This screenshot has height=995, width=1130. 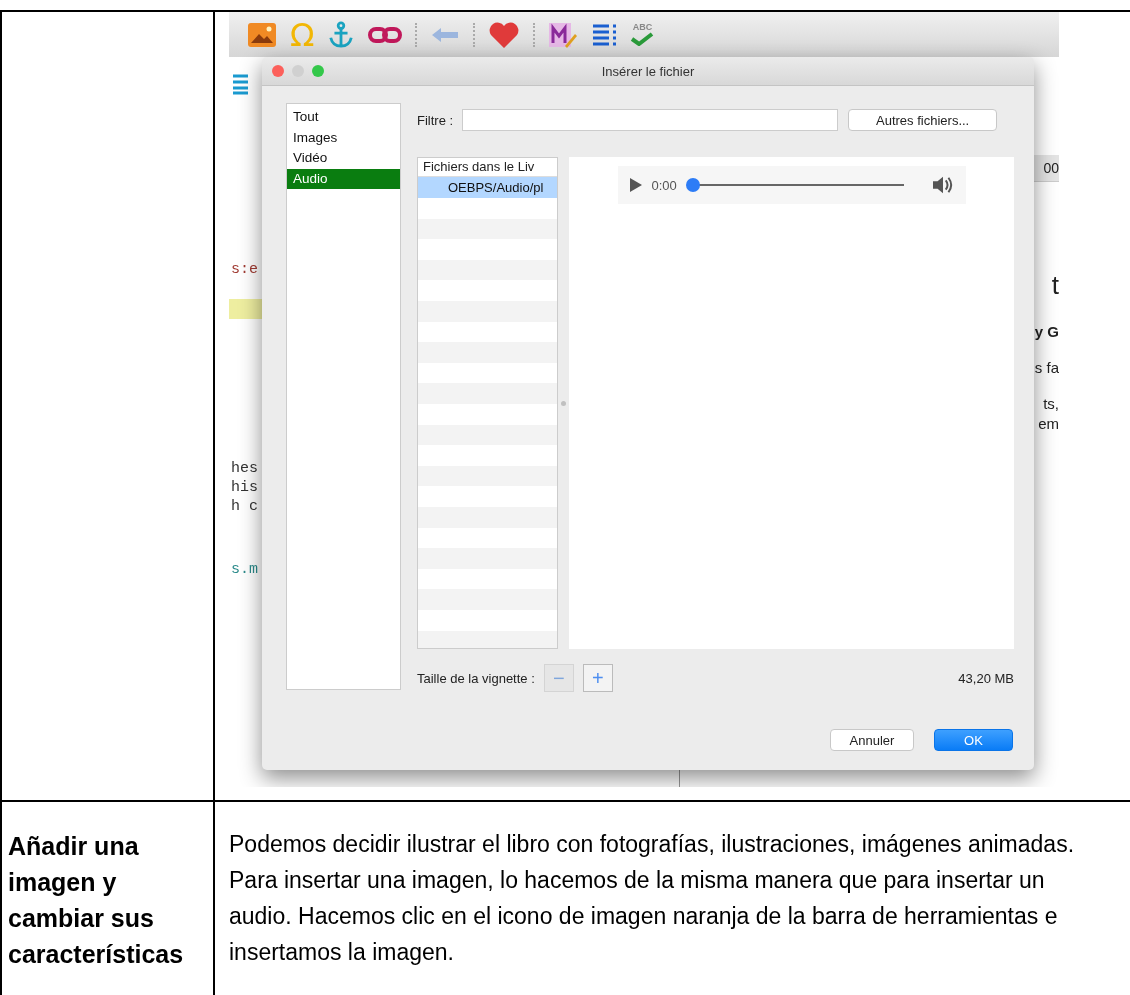 What do you see at coordinates (1046, 368) in the screenshot?
I see `preview-text: s fa` at bounding box center [1046, 368].